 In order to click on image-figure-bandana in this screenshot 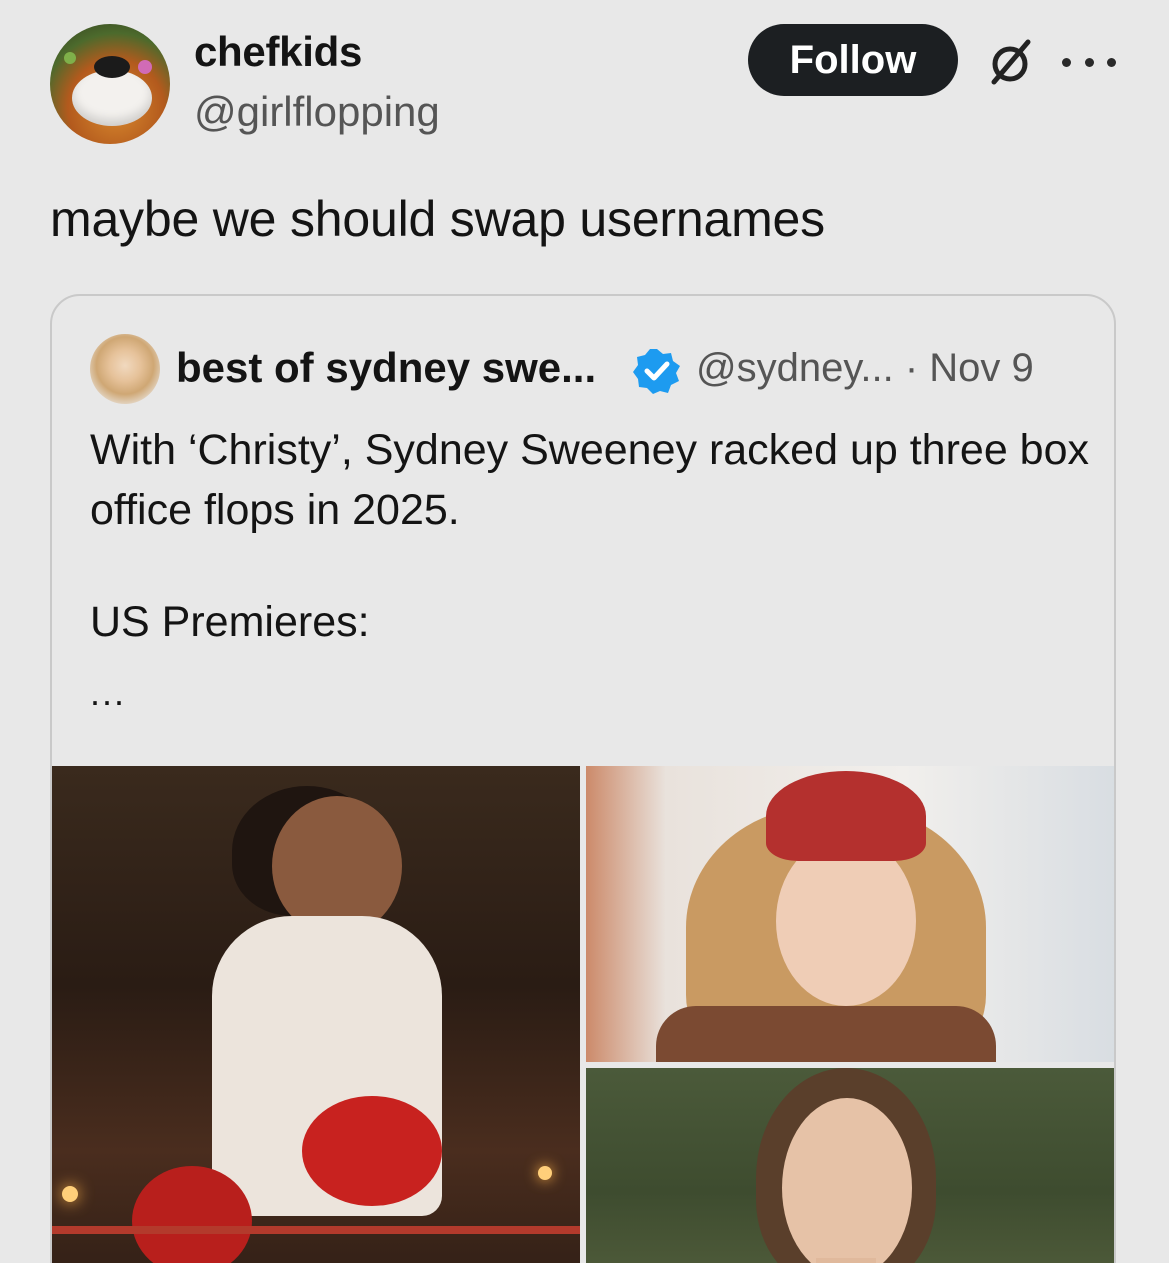, I will do `click(846, 816)`.